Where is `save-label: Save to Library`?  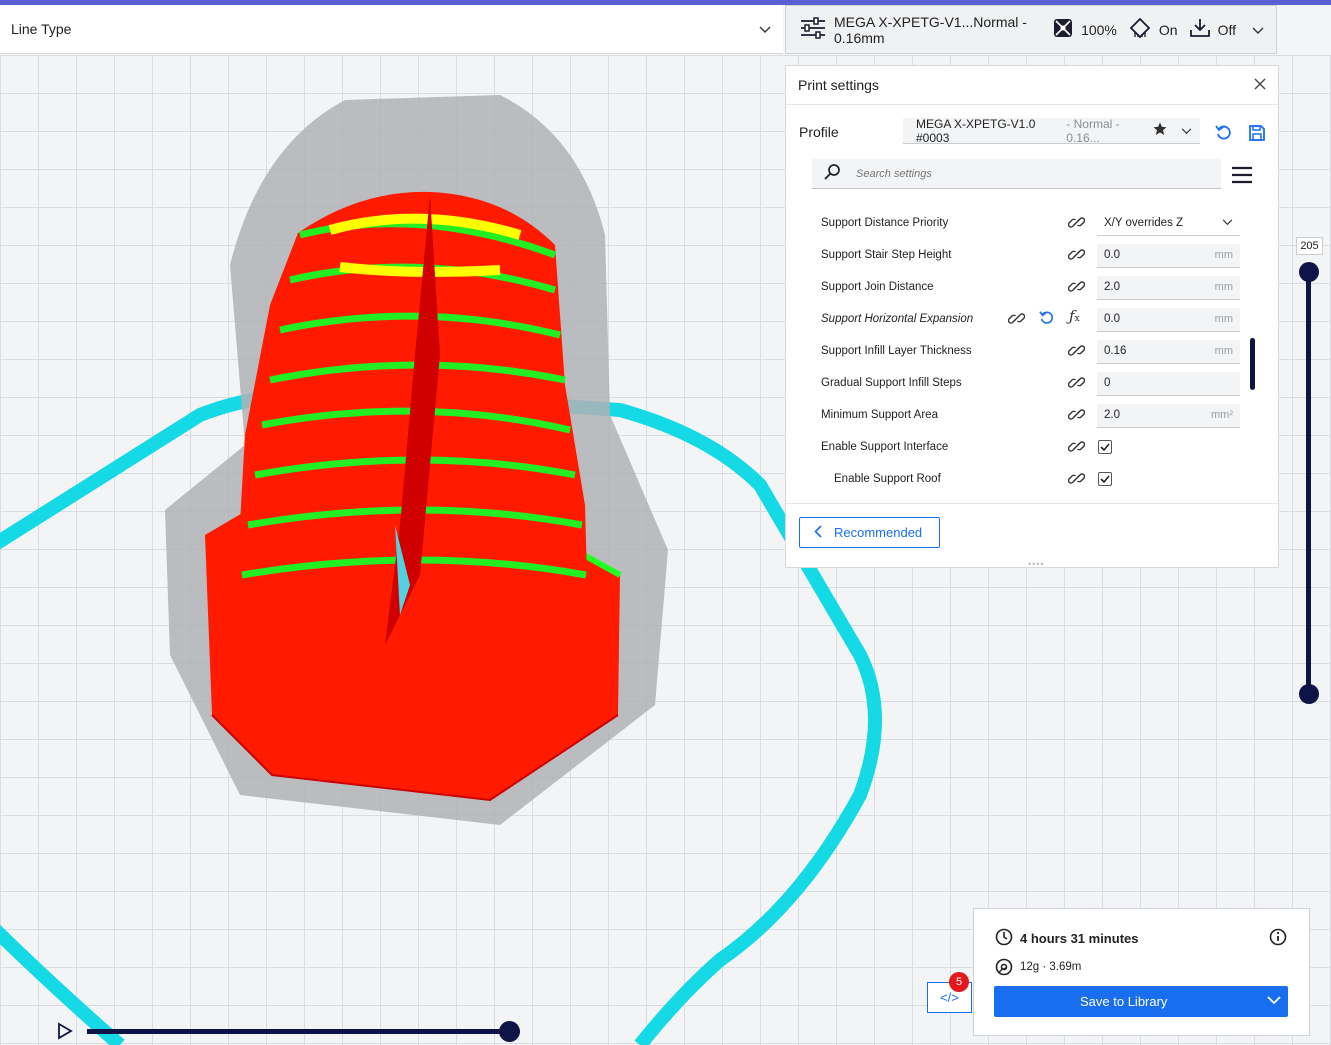 save-label: Save to Library is located at coordinates (1124, 1001).